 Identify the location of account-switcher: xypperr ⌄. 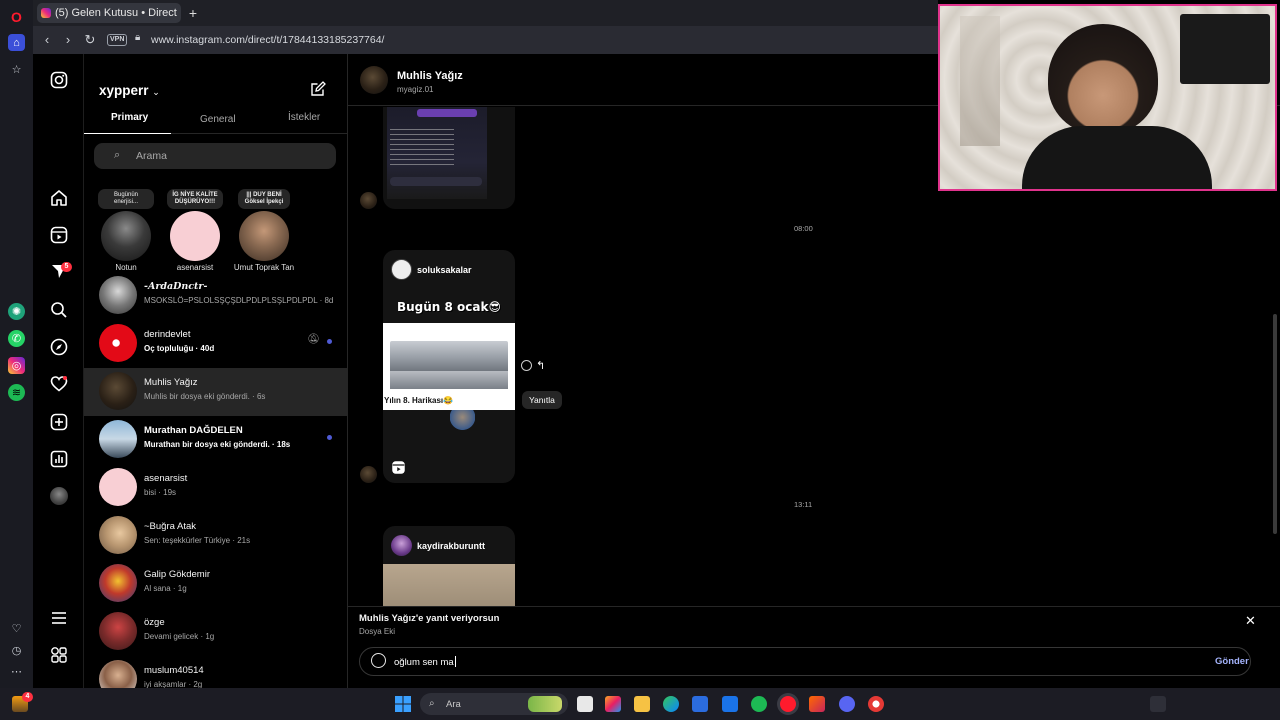
(129, 90).